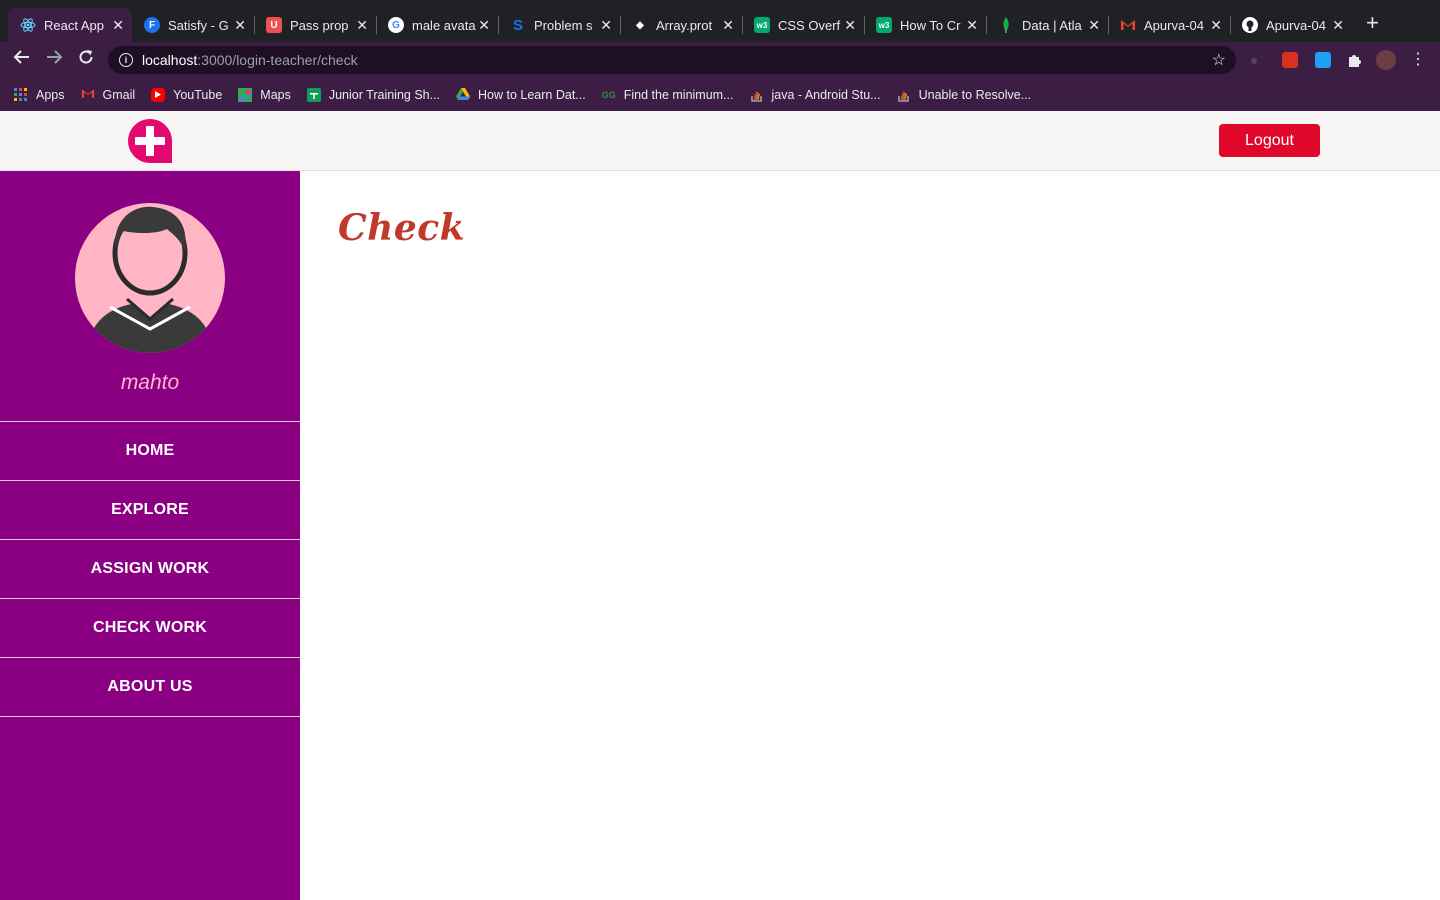 Image resolution: width=1440 pixels, height=900 pixels. What do you see at coordinates (444, 25) in the screenshot?
I see `tab-label: male avata` at bounding box center [444, 25].